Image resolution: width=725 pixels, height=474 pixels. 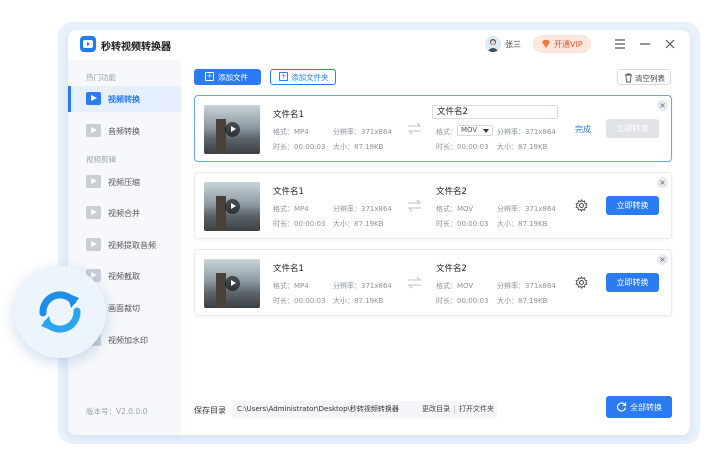 I want to click on clear-list-label: 清空列表, so click(x=650, y=78).